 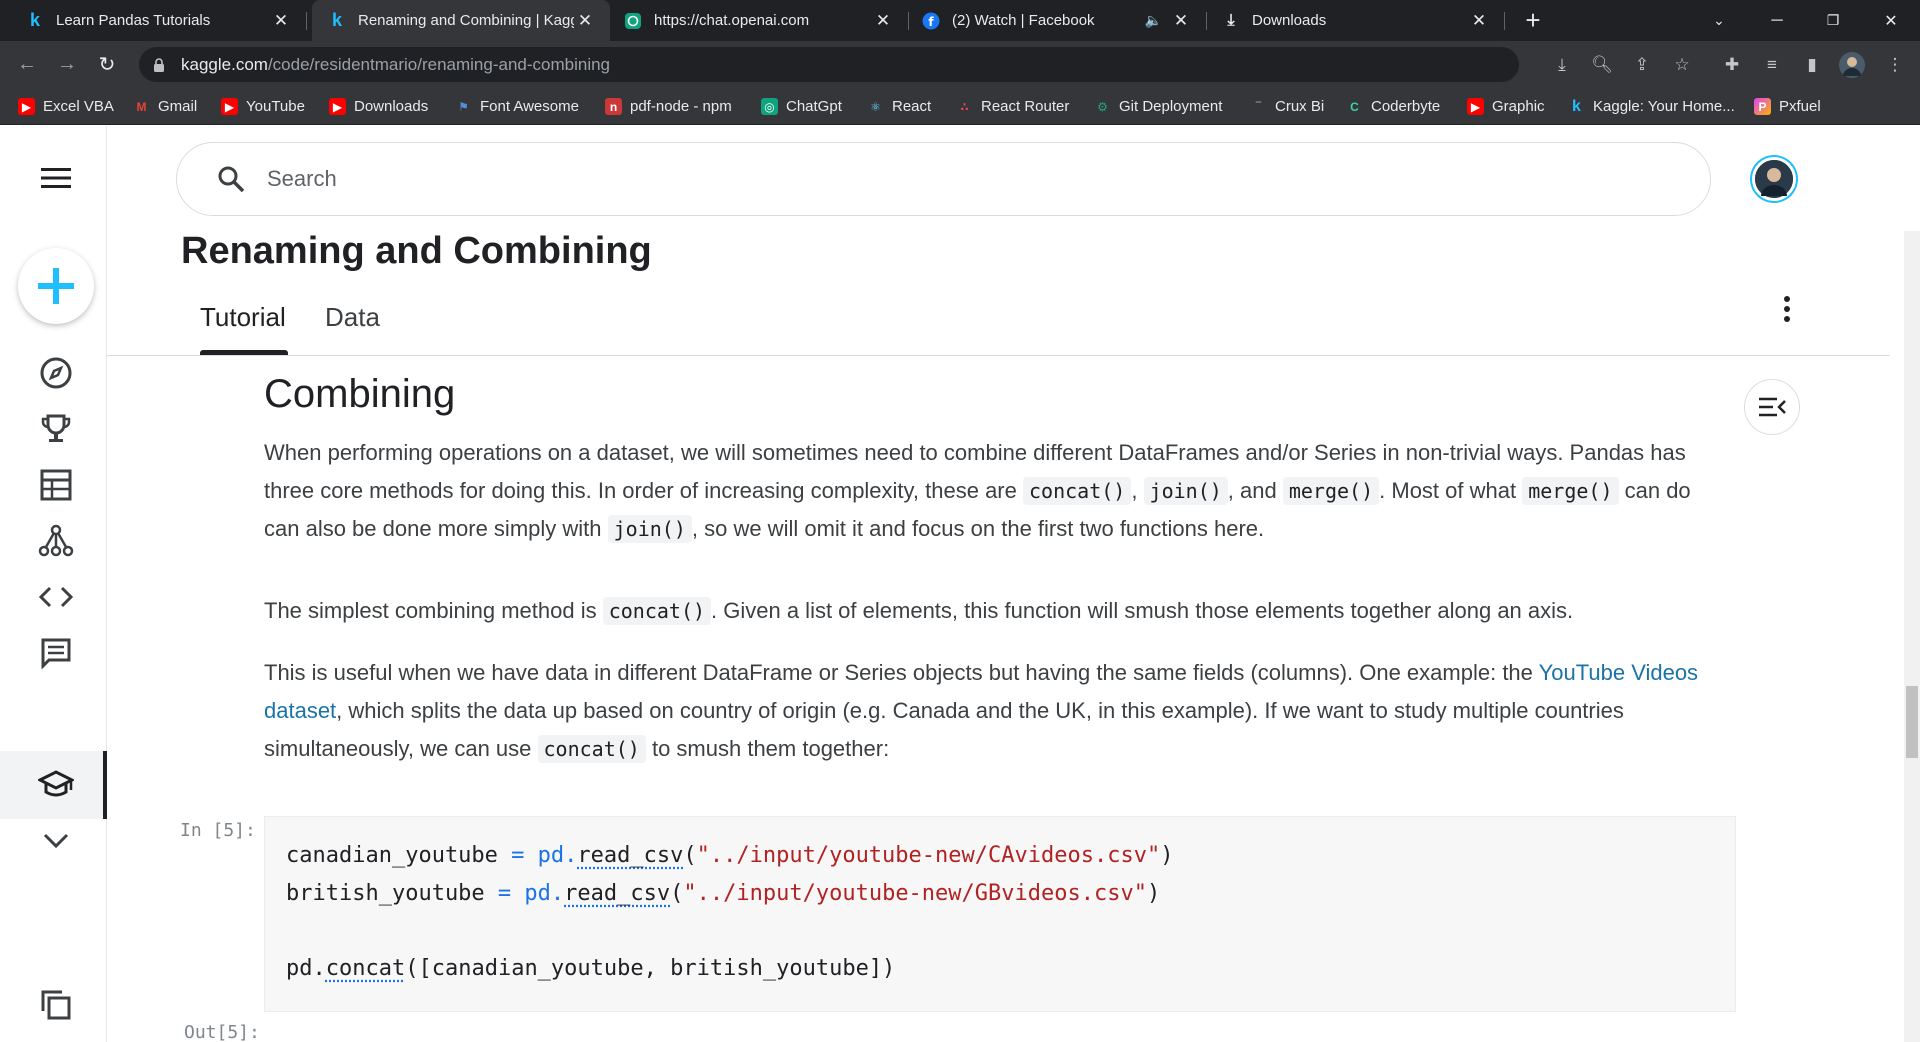 I want to click on create-button, so click(x=56, y=286).